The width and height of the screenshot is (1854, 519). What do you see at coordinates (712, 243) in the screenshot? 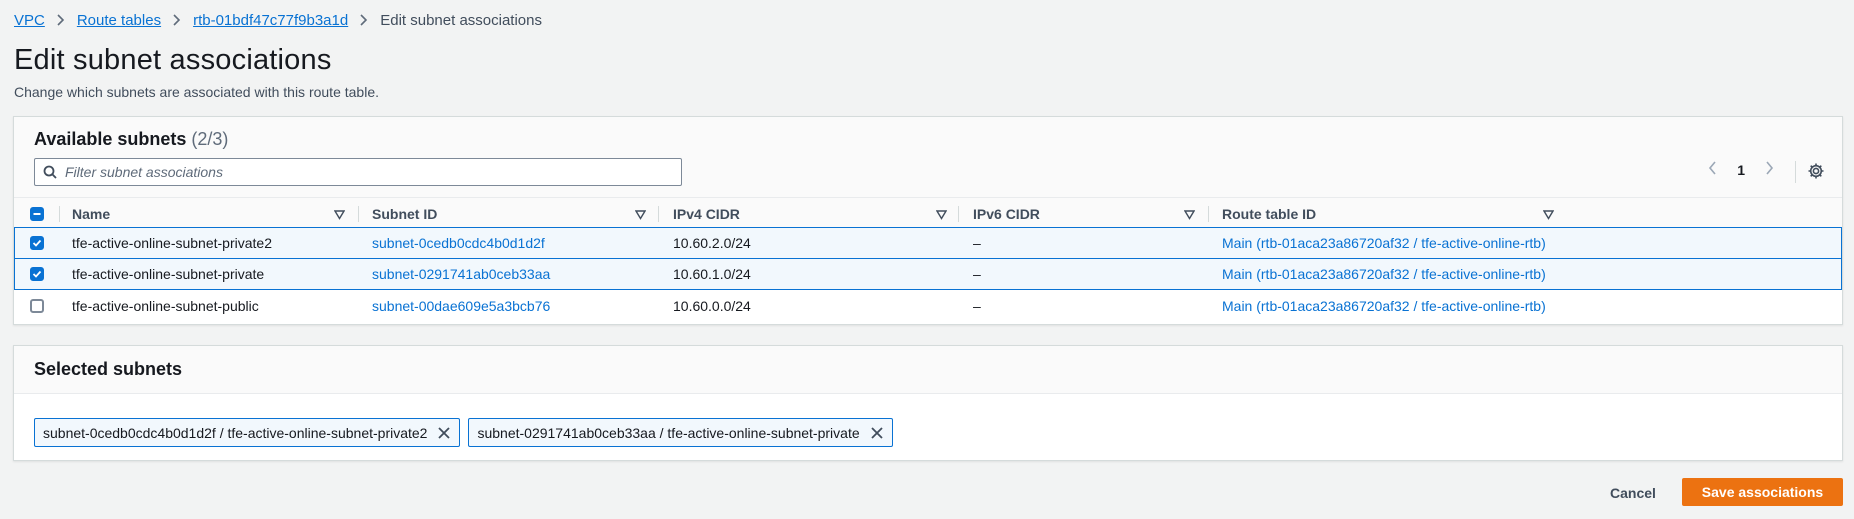
I see `row-ipv4-cidr: 10.60.2.0/24` at bounding box center [712, 243].